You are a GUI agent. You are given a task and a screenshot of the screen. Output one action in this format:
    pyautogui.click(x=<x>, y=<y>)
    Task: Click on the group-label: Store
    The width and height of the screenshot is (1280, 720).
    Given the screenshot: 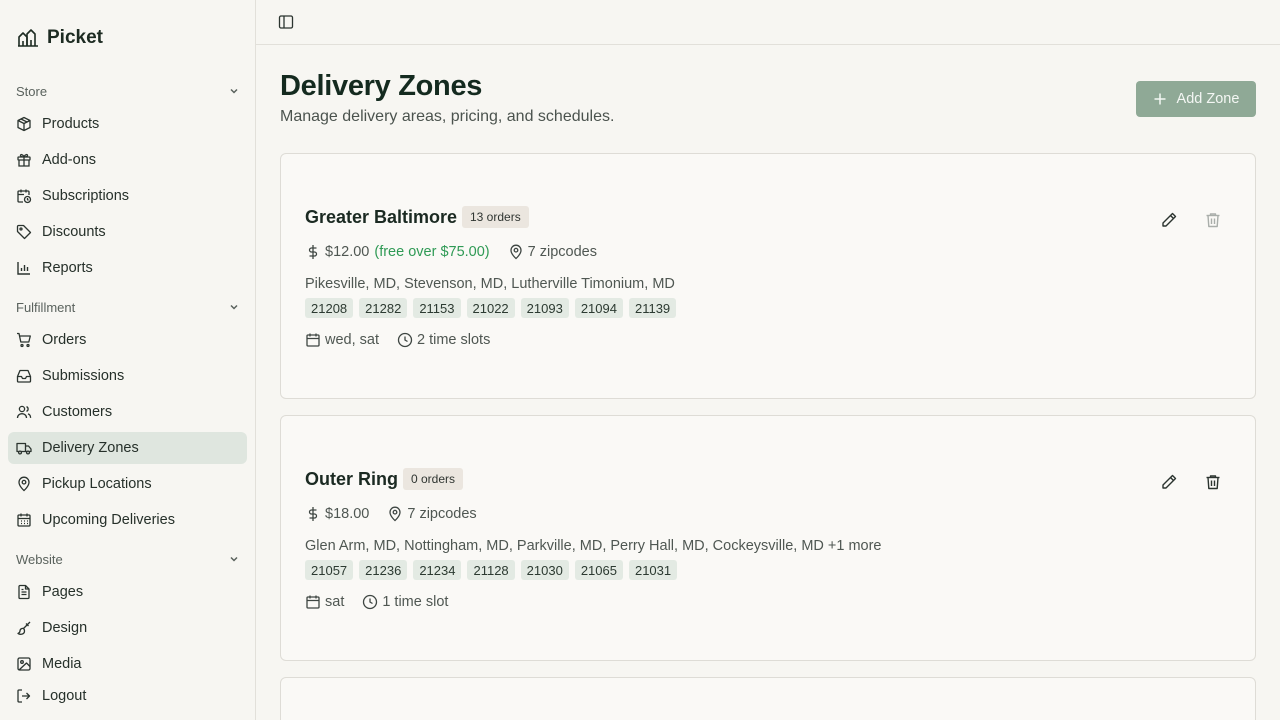 What is the action you would take?
    pyautogui.click(x=32, y=91)
    